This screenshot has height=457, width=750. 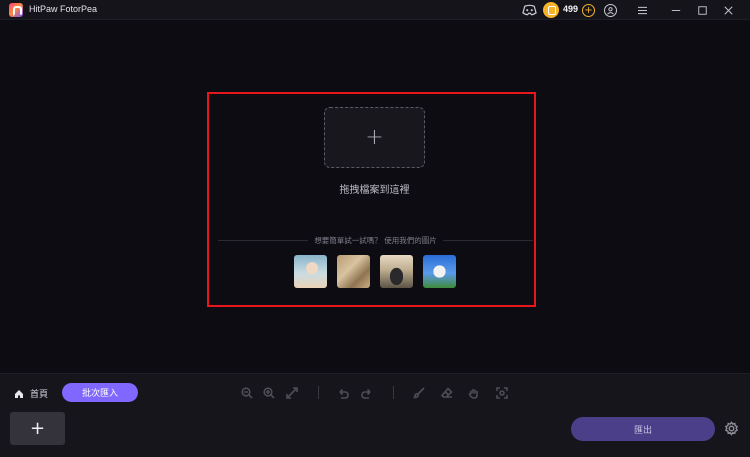 I want to click on account-icon, so click(x=610, y=10).